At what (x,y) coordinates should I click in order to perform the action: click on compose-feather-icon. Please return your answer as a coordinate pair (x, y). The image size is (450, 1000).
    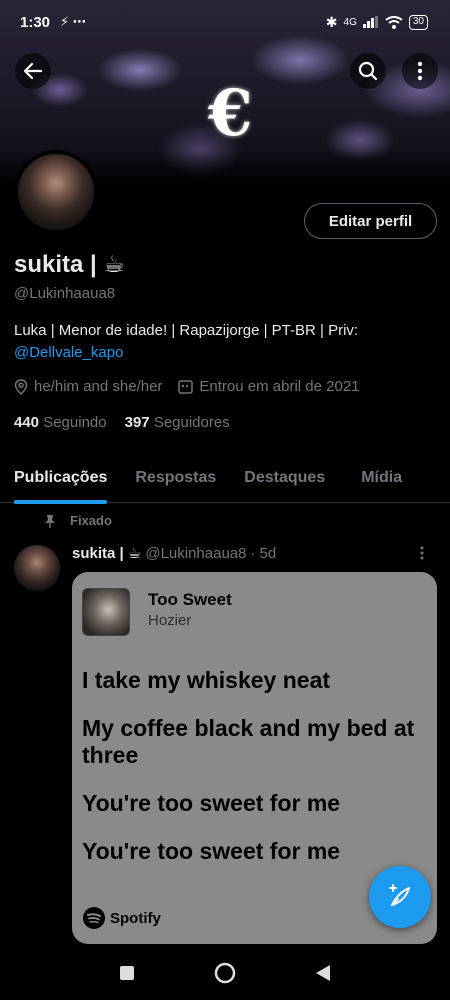
    Looking at the image, I should click on (399, 895).